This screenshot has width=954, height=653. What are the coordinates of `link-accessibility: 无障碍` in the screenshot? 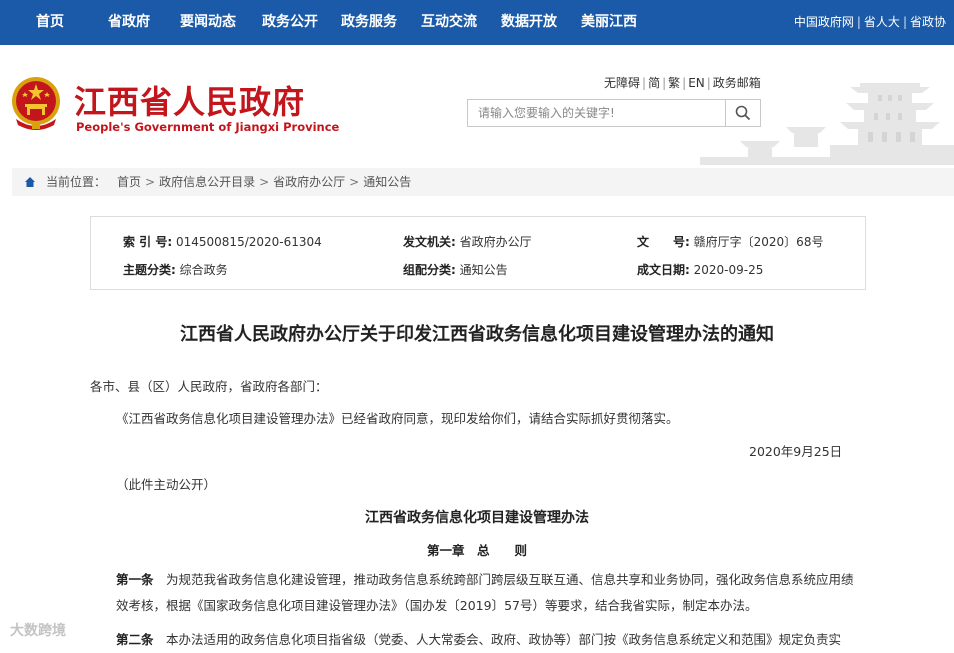 It's located at (622, 83).